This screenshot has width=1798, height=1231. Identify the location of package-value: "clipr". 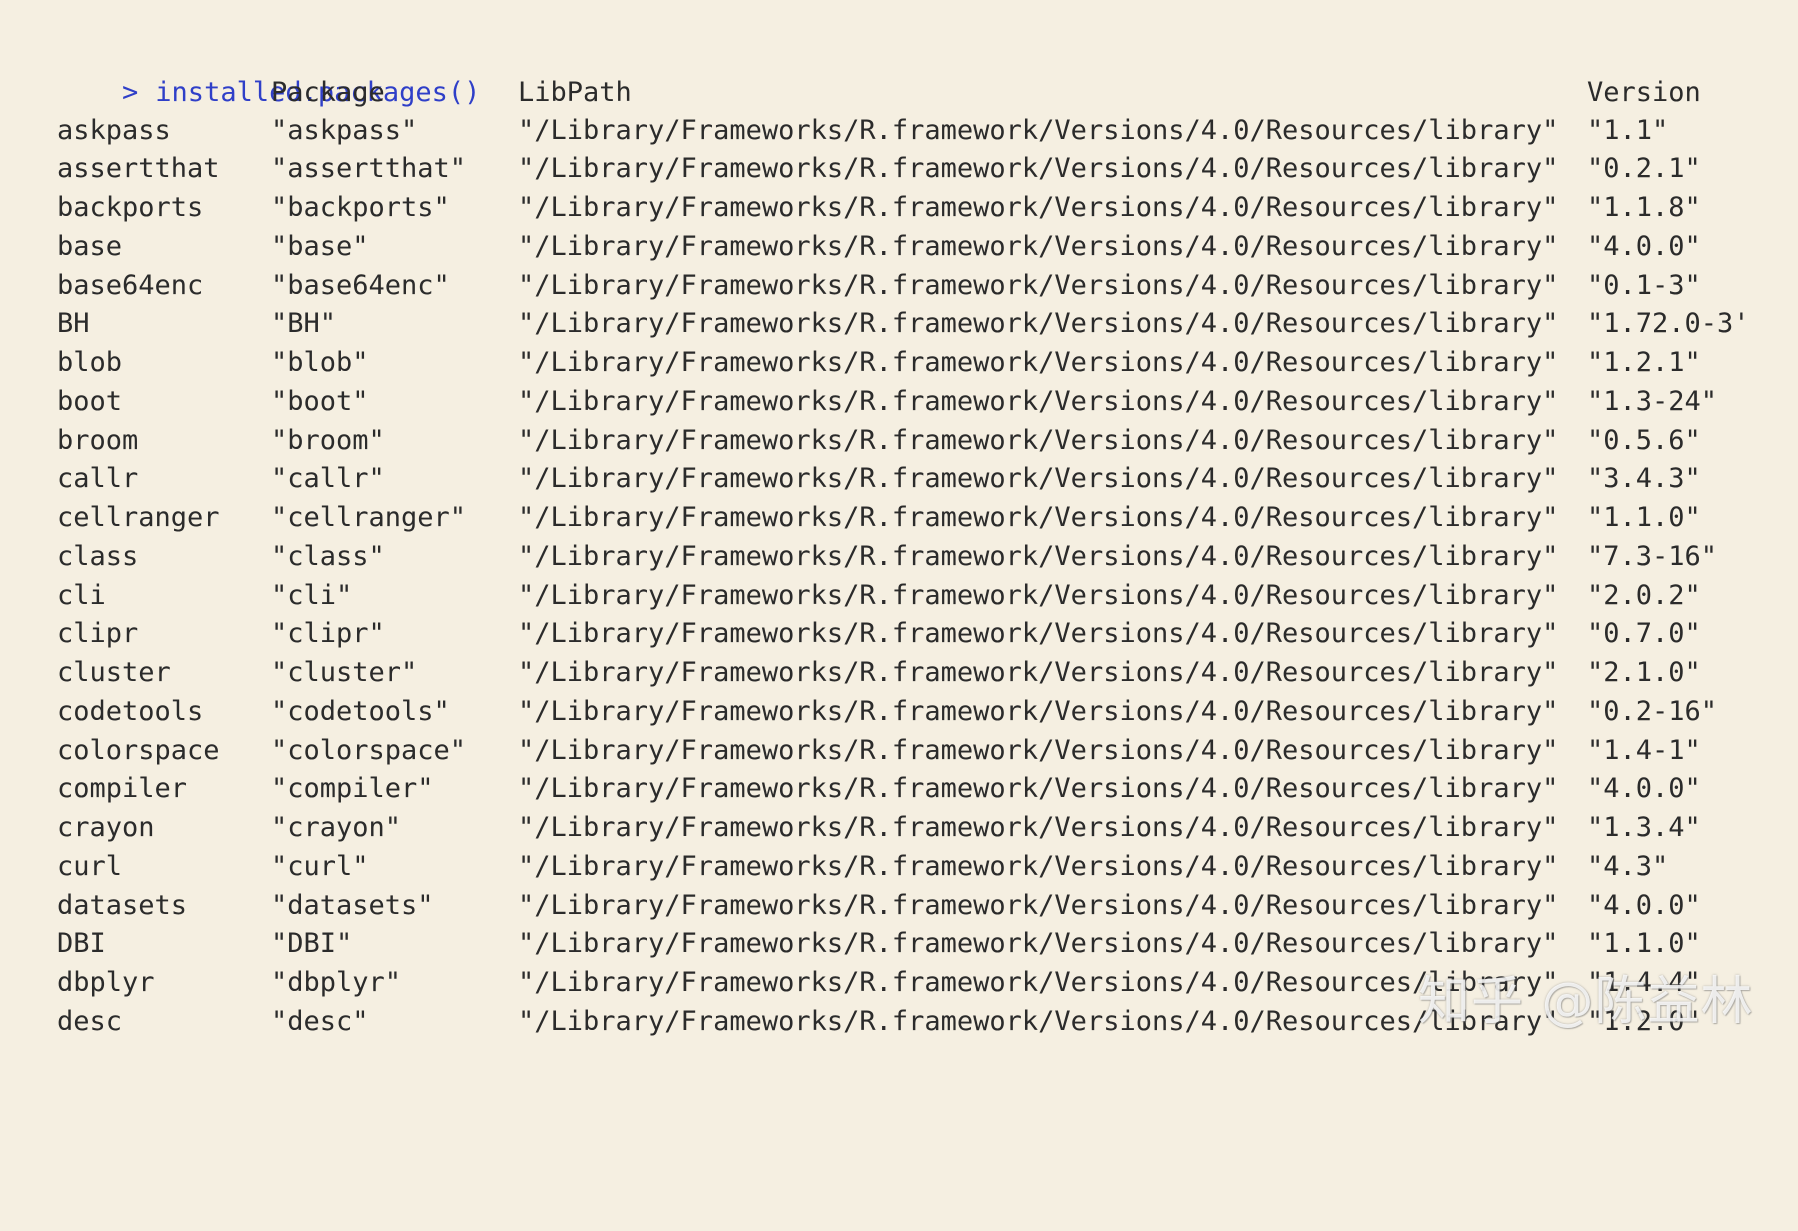
(328, 633).